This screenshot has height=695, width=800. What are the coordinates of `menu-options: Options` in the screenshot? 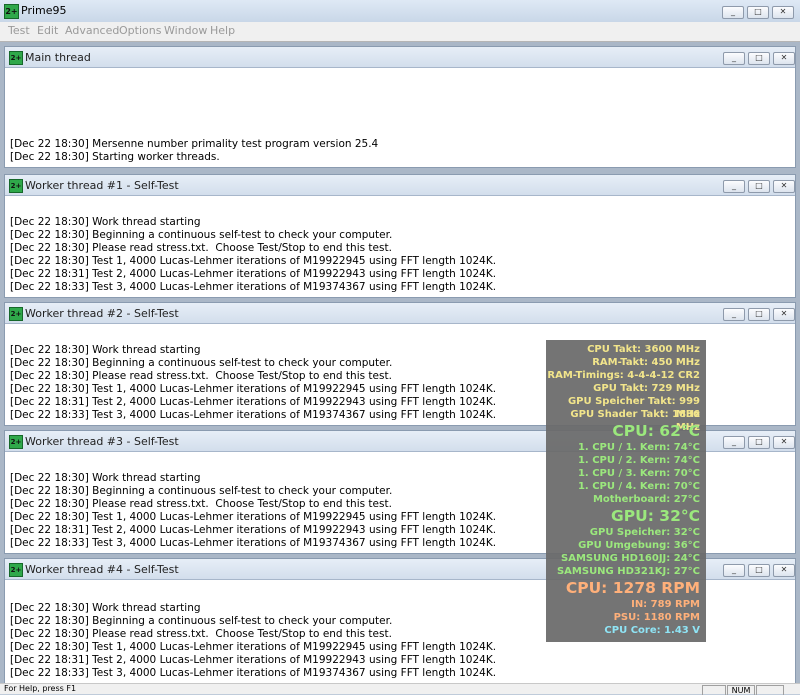 It's located at (140, 30).